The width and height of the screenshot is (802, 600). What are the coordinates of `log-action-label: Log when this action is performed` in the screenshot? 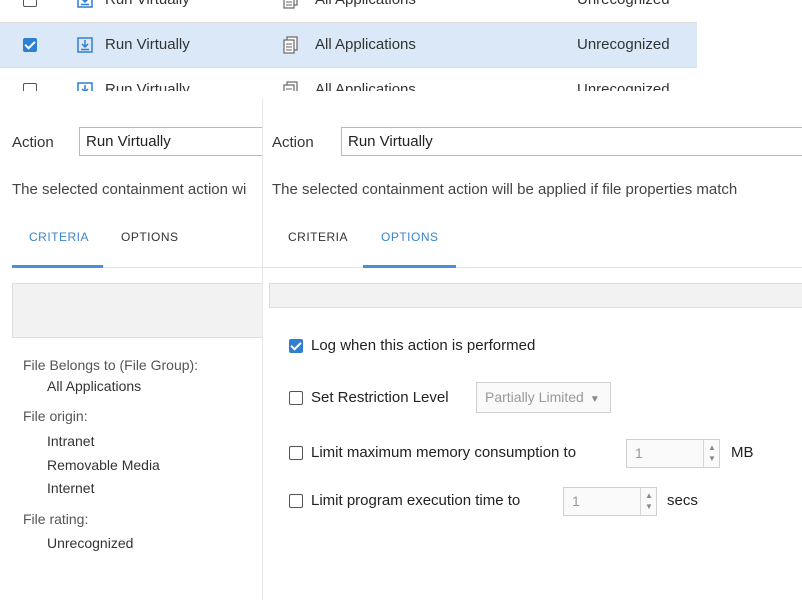 It's located at (423, 345).